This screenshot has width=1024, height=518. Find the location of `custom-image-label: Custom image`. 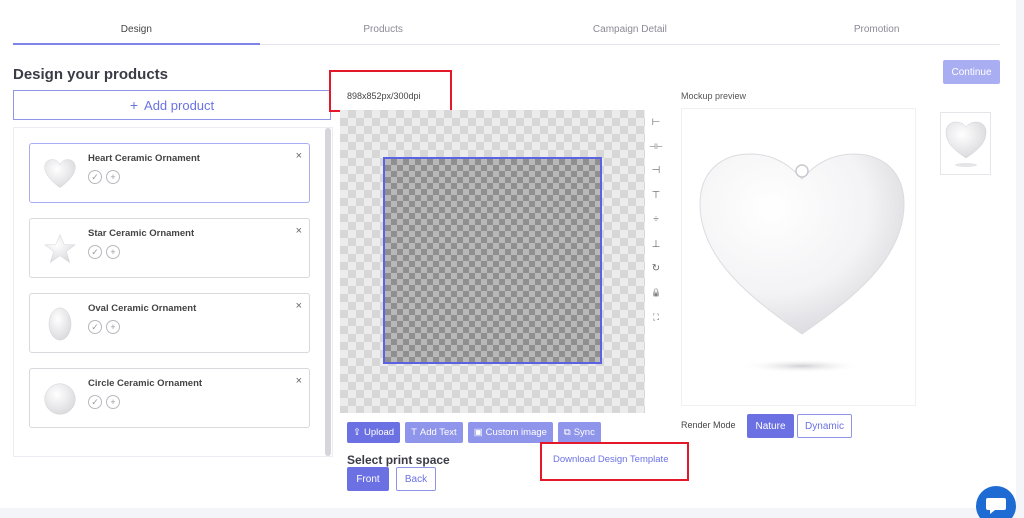

custom-image-label: Custom image is located at coordinates (516, 432).